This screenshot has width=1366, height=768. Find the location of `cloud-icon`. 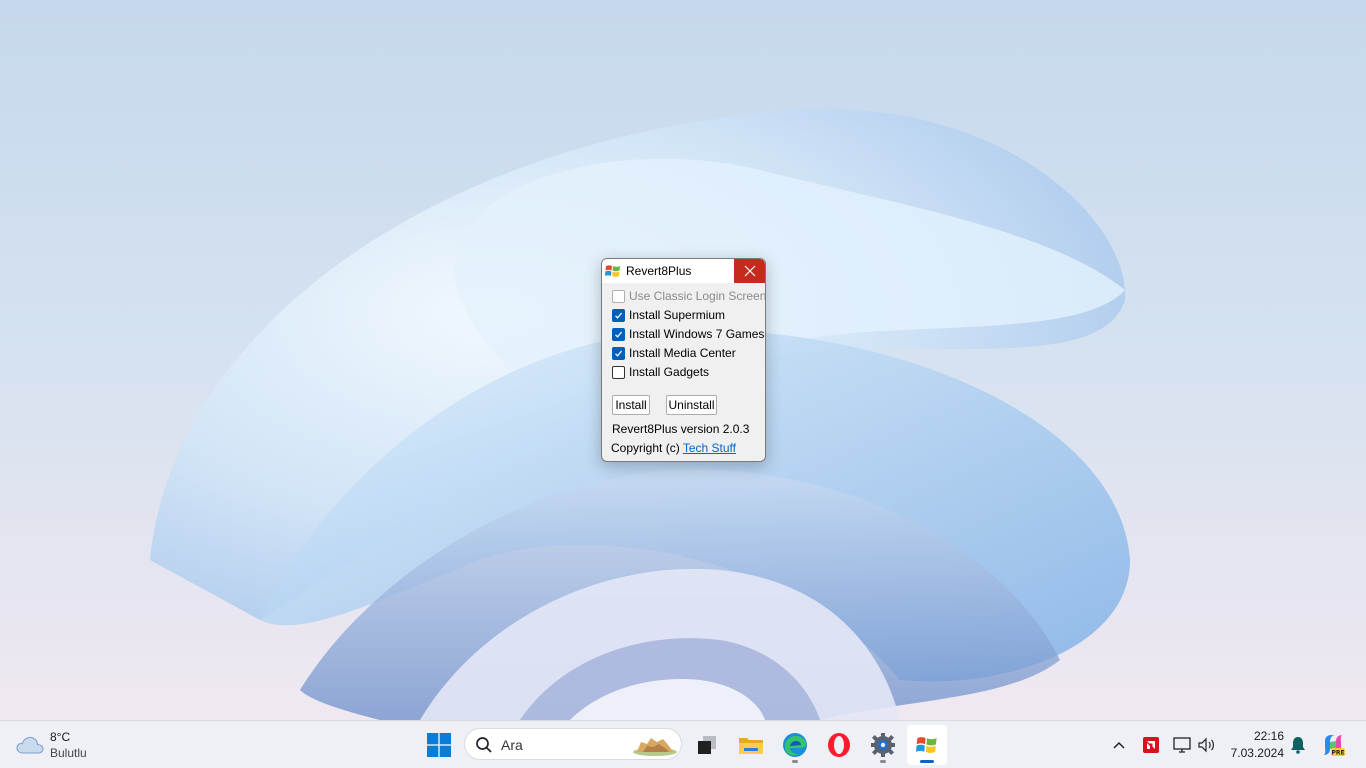

cloud-icon is located at coordinates (30, 745).